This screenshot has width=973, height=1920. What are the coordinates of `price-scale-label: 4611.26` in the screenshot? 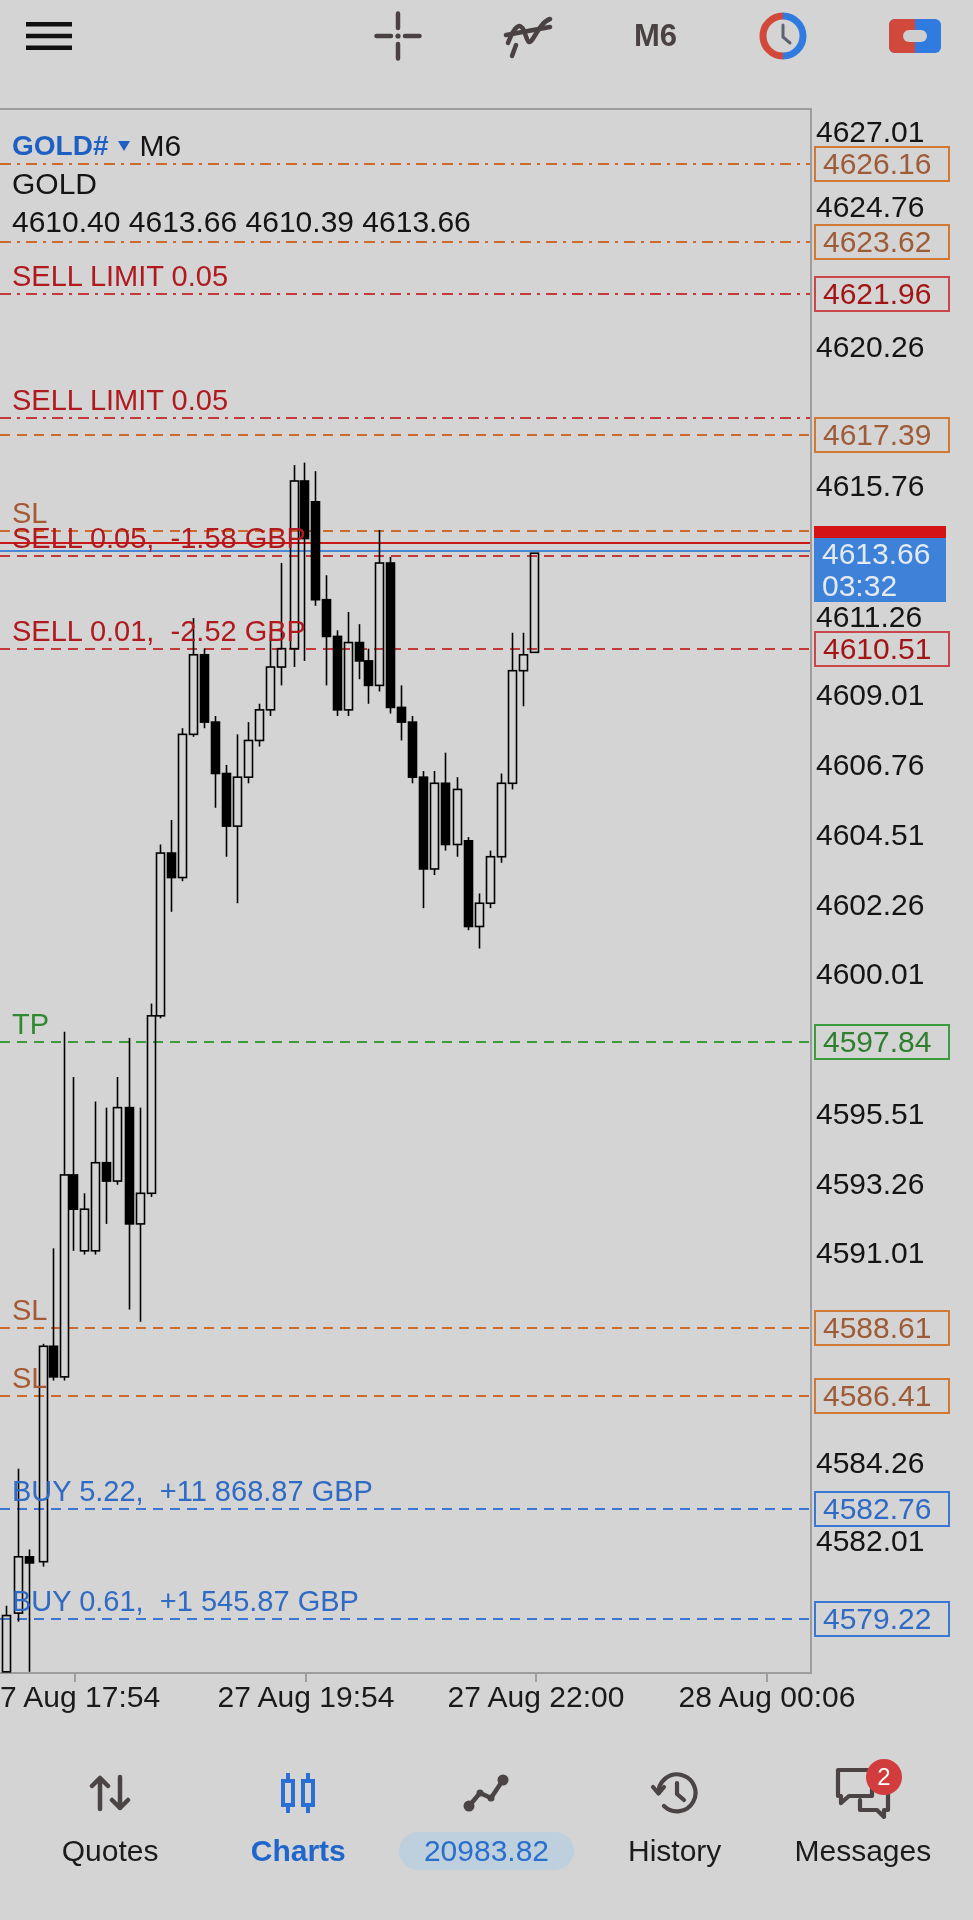 It's located at (869, 617).